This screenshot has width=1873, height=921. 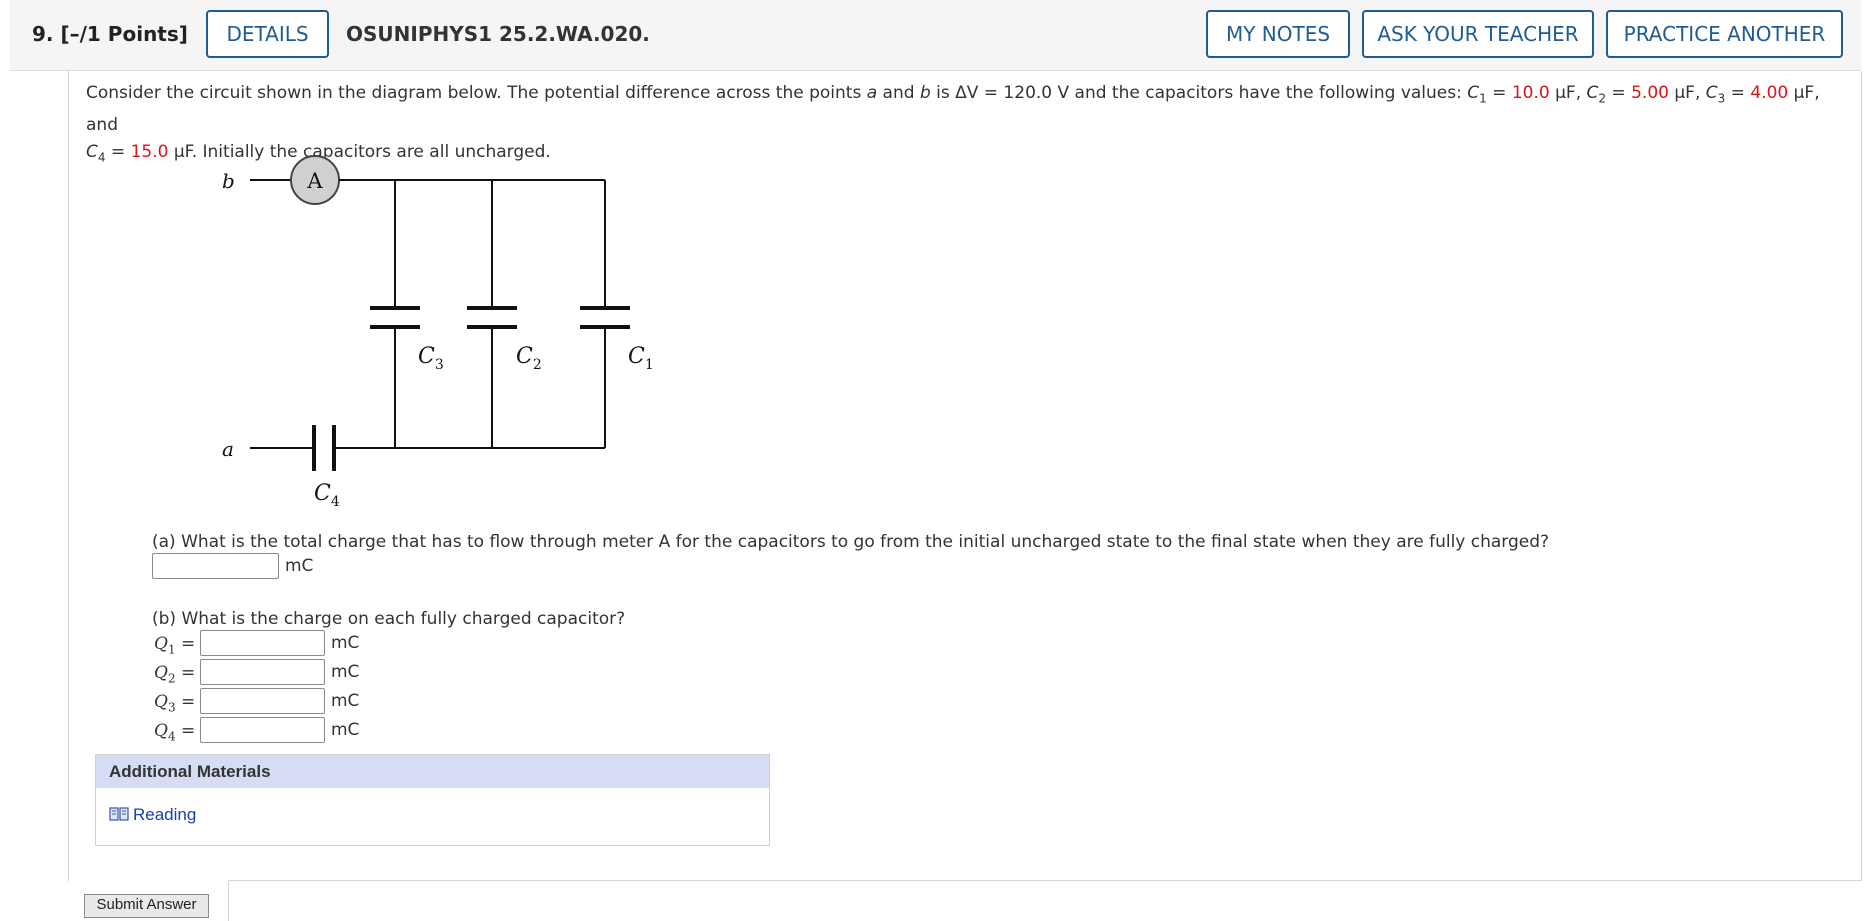 What do you see at coordinates (1044, 900) in the screenshot?
I see `bottom-panel` at bounding box center [1044, 900].